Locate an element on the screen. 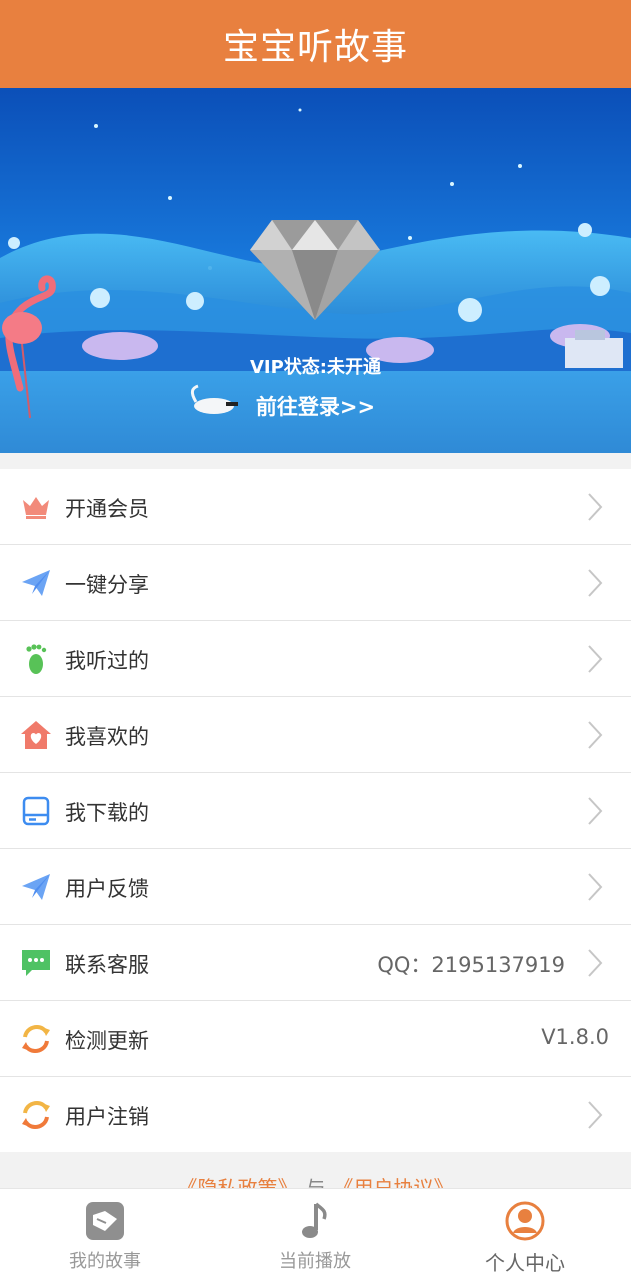  menu-item-share: 一键分享 is located at coordinates (315, 583).